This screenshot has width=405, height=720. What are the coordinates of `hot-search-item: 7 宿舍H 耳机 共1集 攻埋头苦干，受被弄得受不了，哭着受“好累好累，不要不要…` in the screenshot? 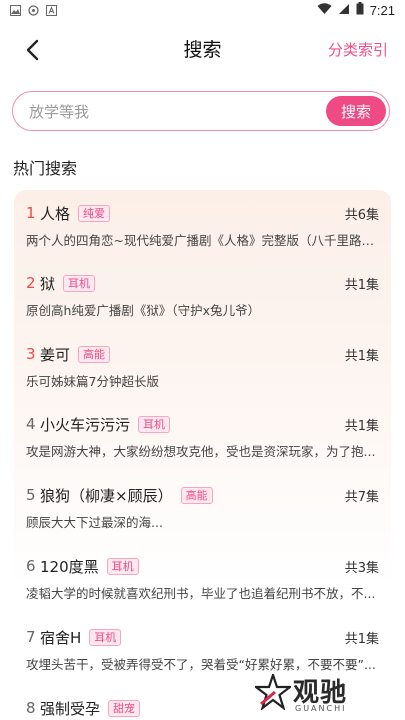 It's located at (202, 646).